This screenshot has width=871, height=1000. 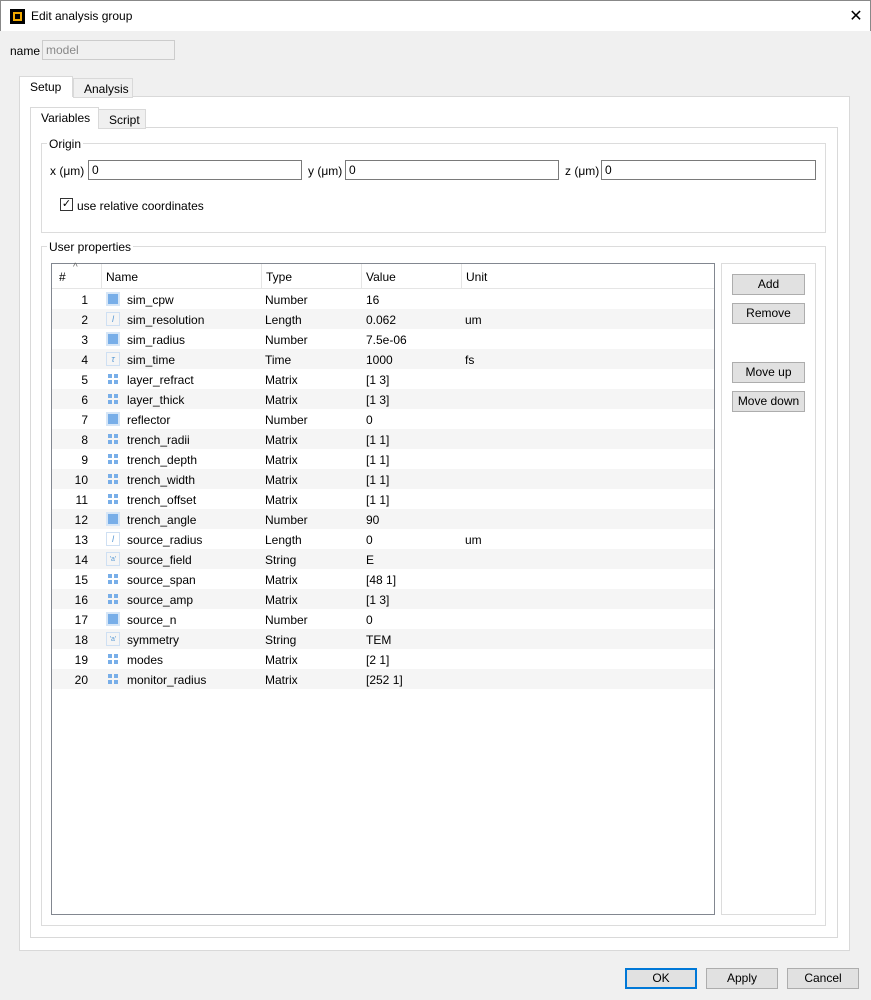 I want to click on move-down-button: Move down, so click(x=768, y=401).